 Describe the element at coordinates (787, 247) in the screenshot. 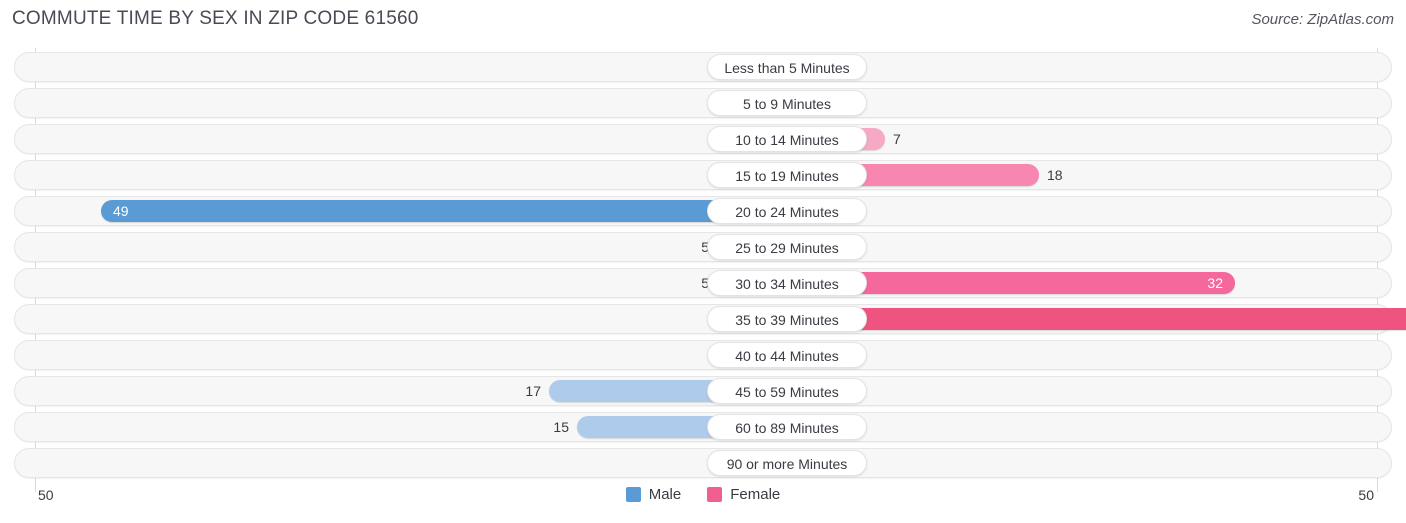

I see `category-label: 25 to 29 Minutes` at that location.